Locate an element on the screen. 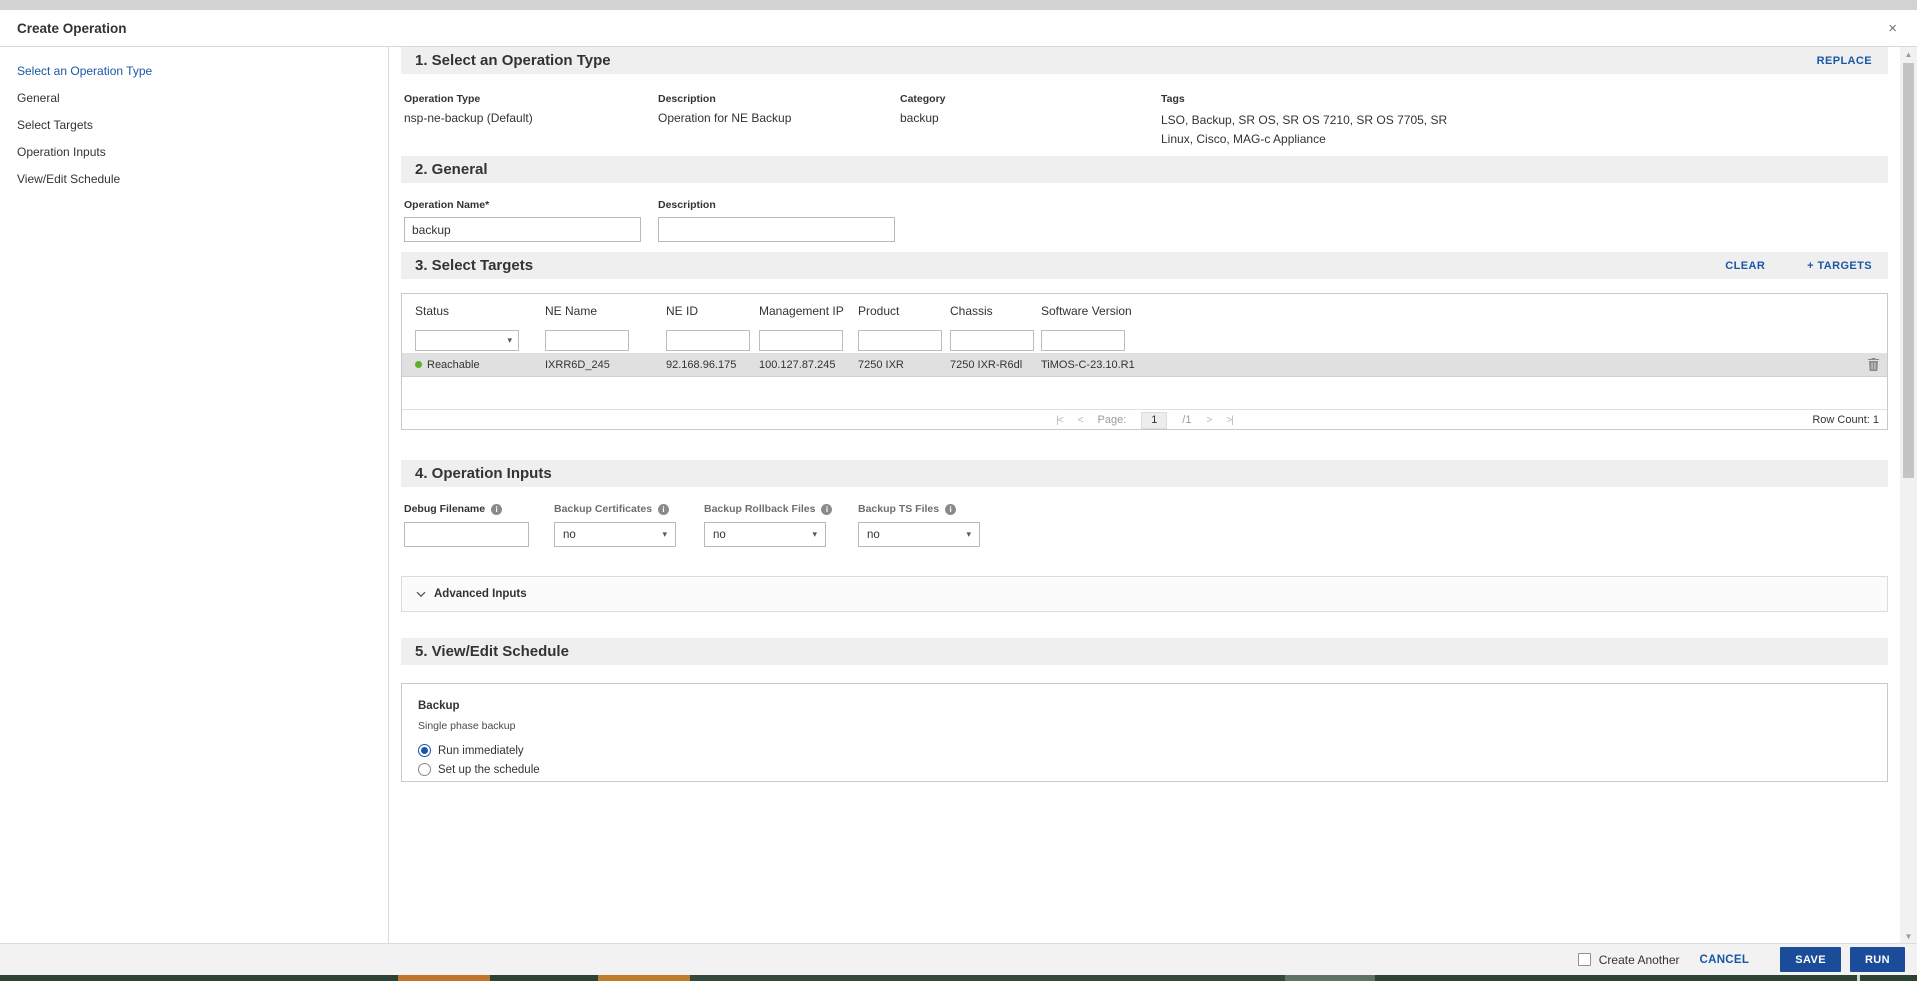 This screenshot has height=981, width=1917. section-targets-title: 3. Select Targets is located at coordinates (474, 265).